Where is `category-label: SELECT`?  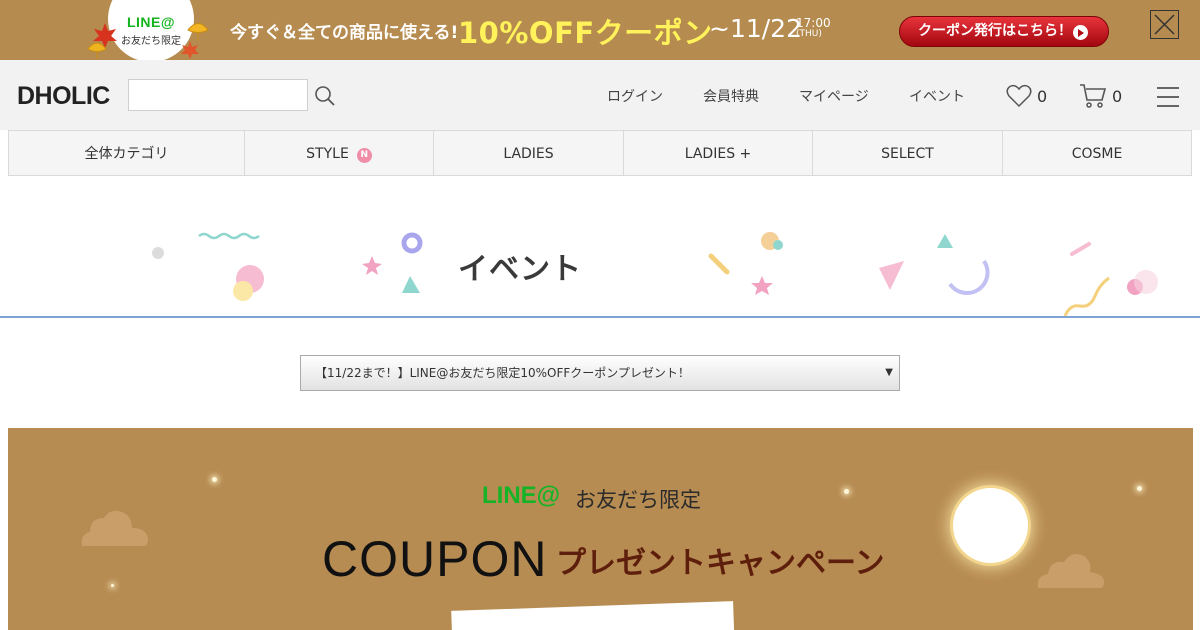 category-label: SELECT is located at coordinates (907, 154).